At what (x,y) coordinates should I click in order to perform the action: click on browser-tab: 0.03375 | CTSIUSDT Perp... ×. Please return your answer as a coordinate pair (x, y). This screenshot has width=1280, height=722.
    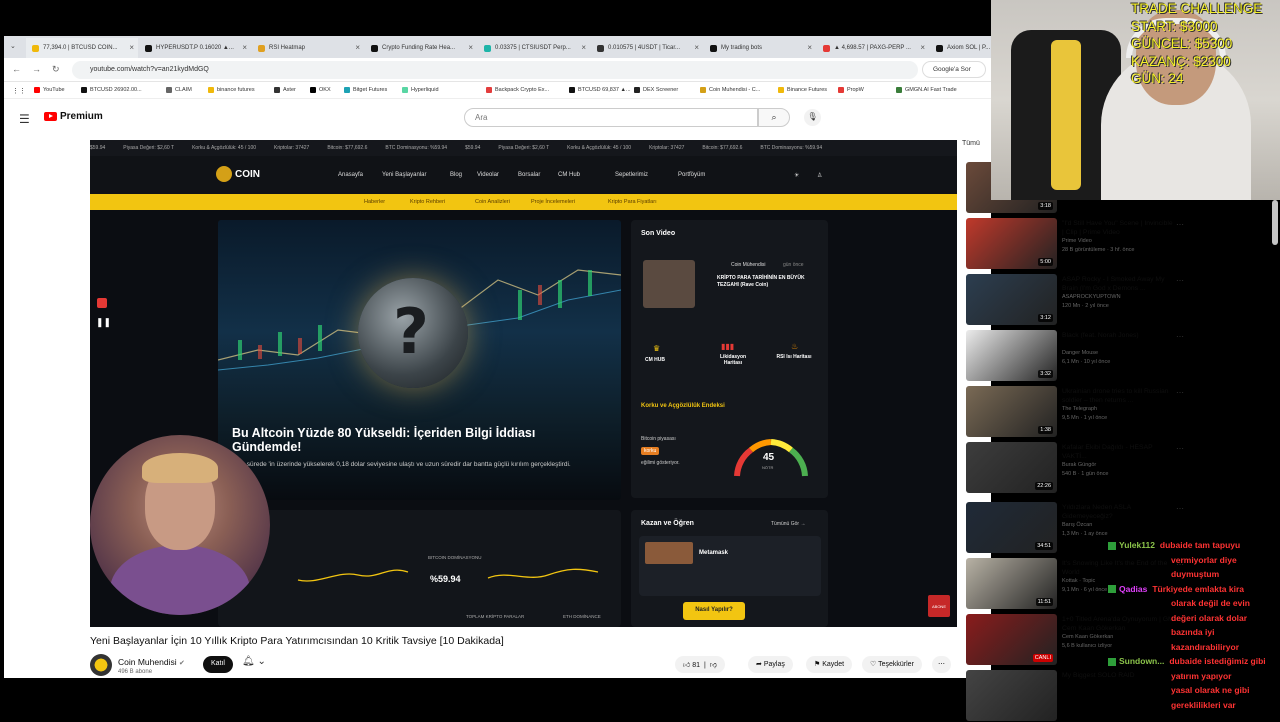
    Looking at the image, I should click on (534, 48).